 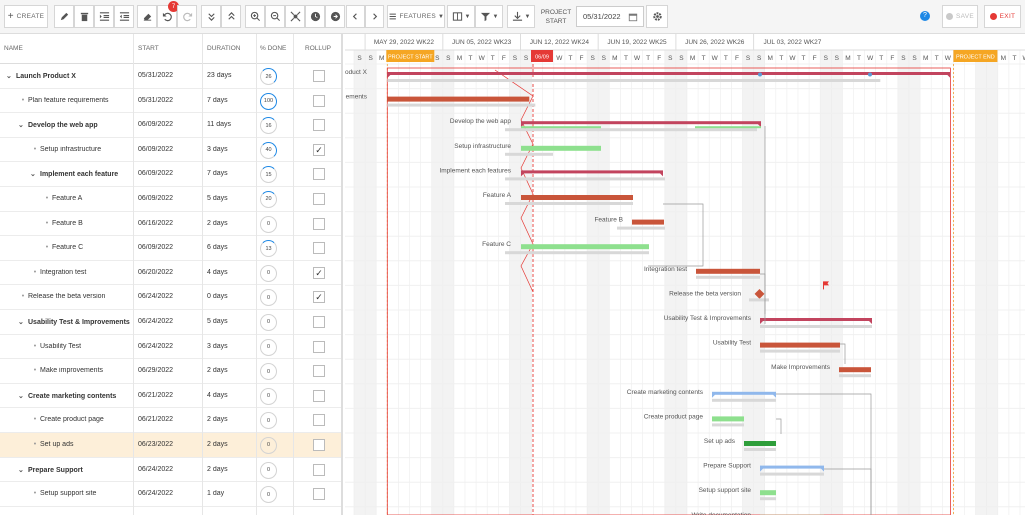 What do you see at coordinates (66, 346) in the screenshot?
I see `task-name: • Usability Test` at bounding box center [66, 346].